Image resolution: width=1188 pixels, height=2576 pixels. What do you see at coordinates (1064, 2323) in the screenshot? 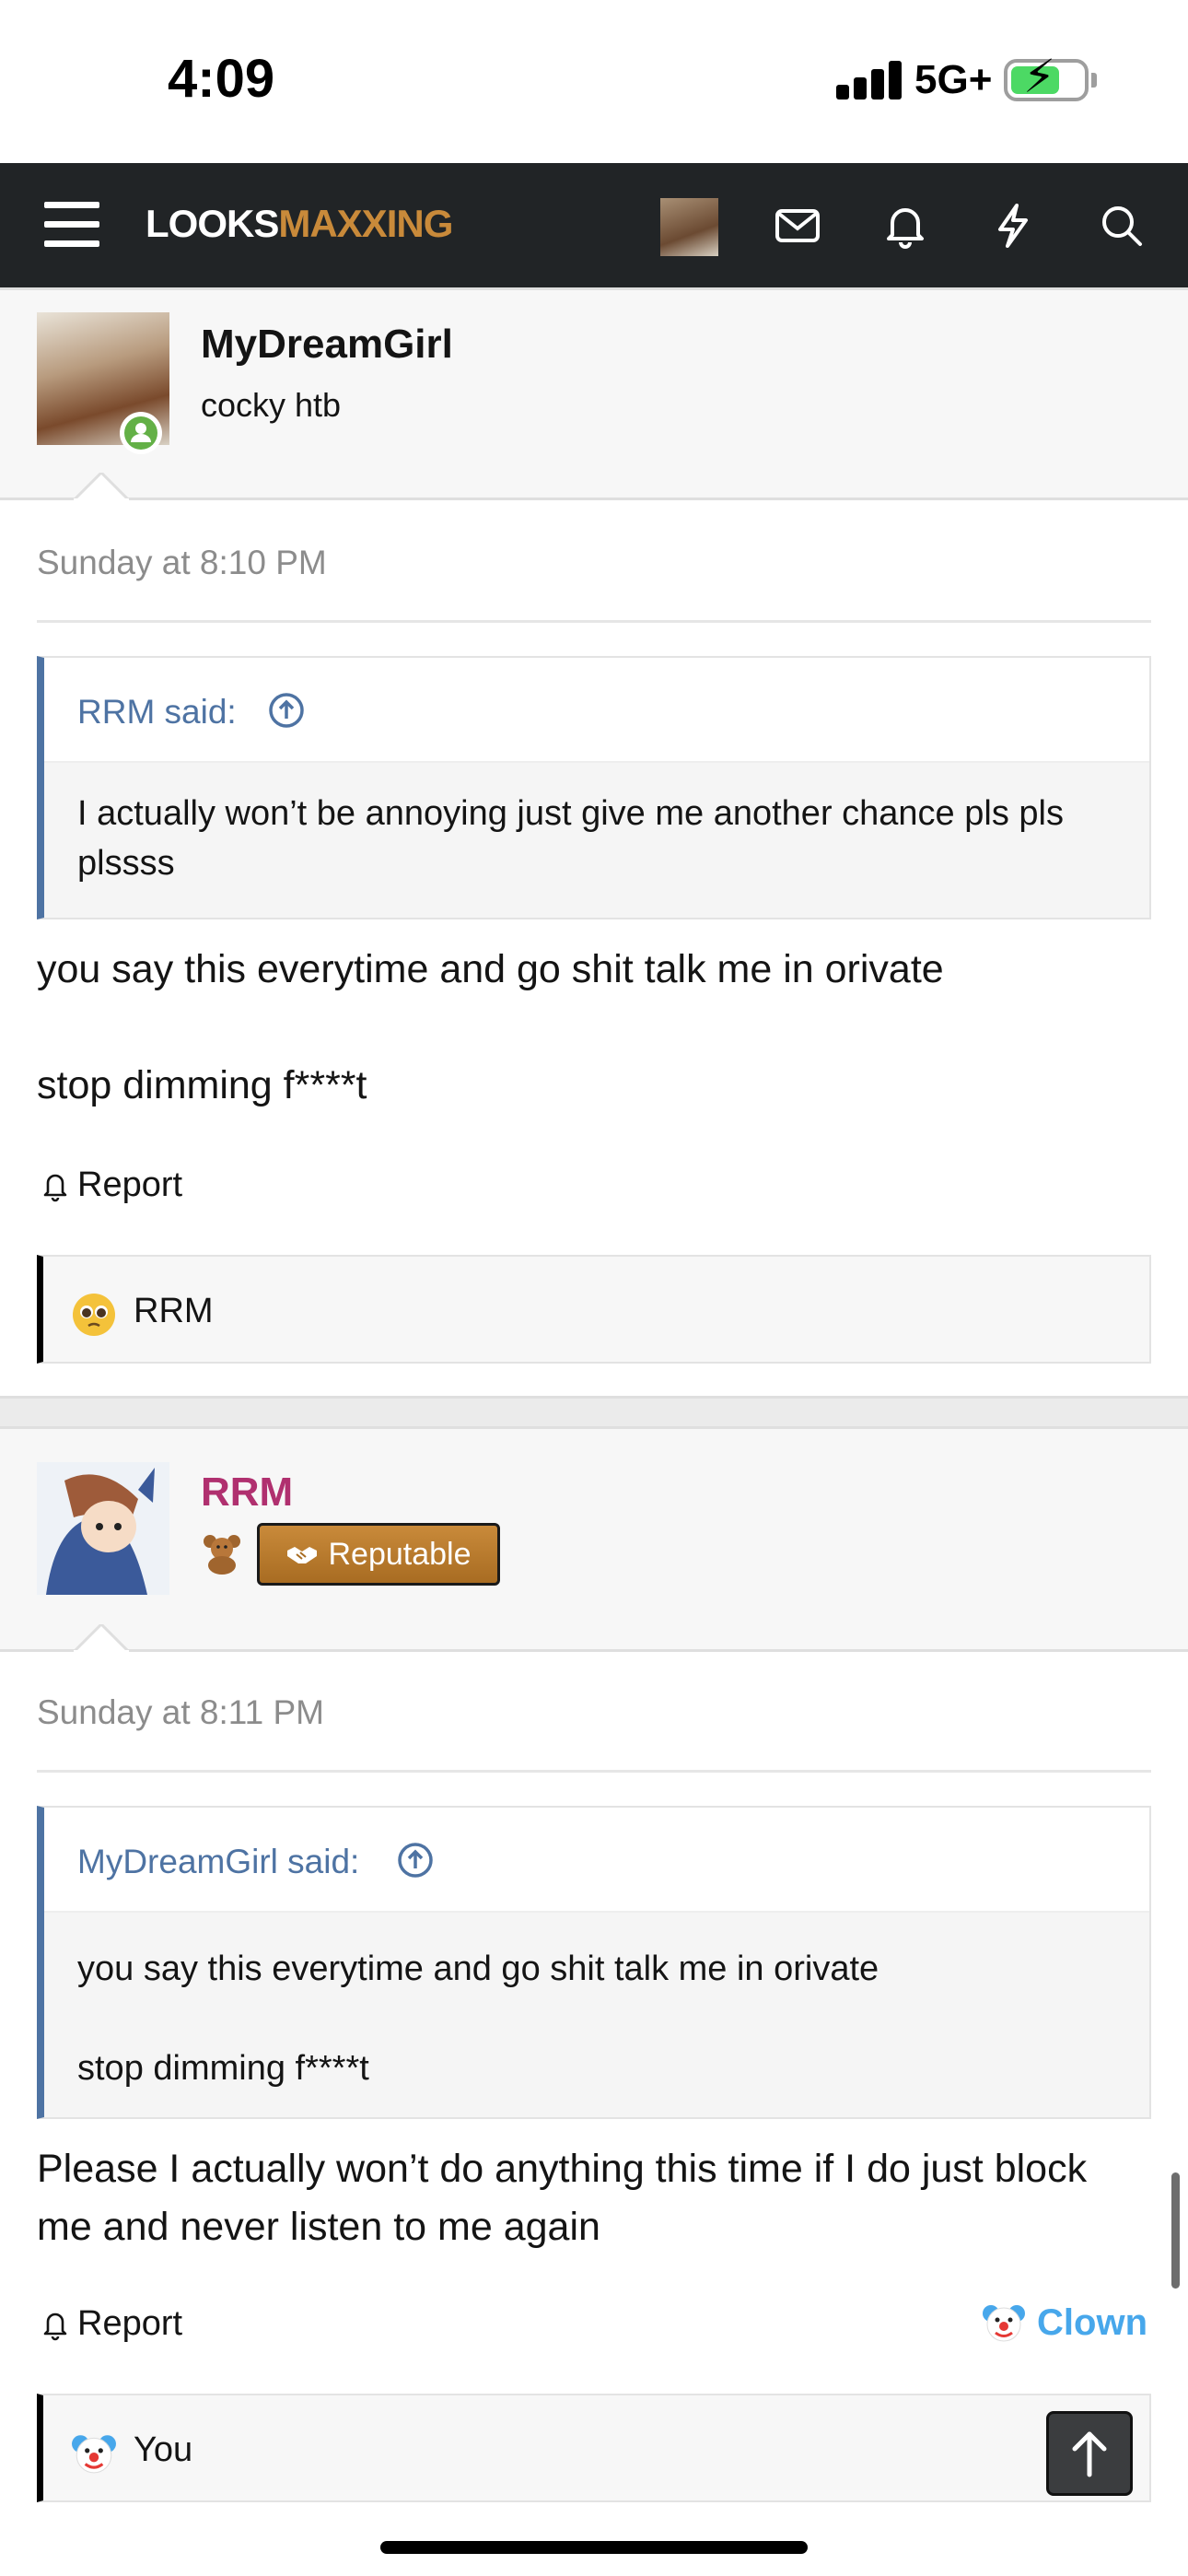
I see `react-clown-button: Clown` at bounding box center [1064, 2323].